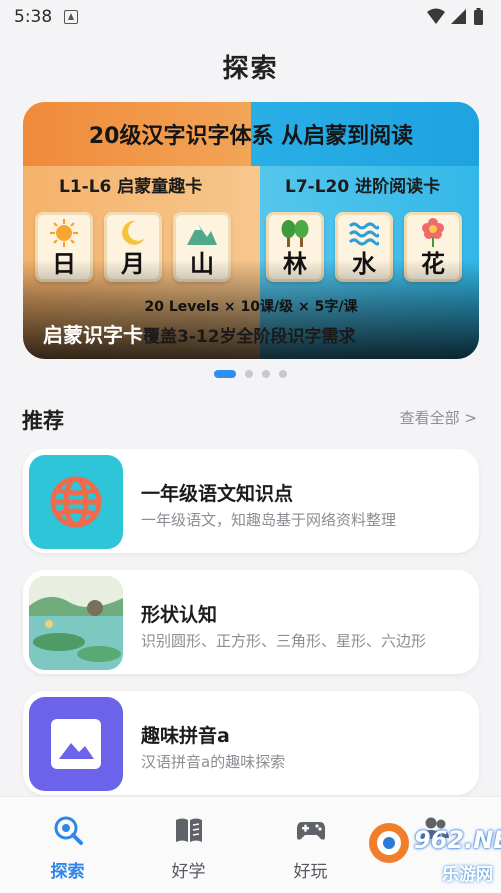 The height and width of the screenshot is (893, 501). I want to click on tab-play: 好玩, so click(310, 845).